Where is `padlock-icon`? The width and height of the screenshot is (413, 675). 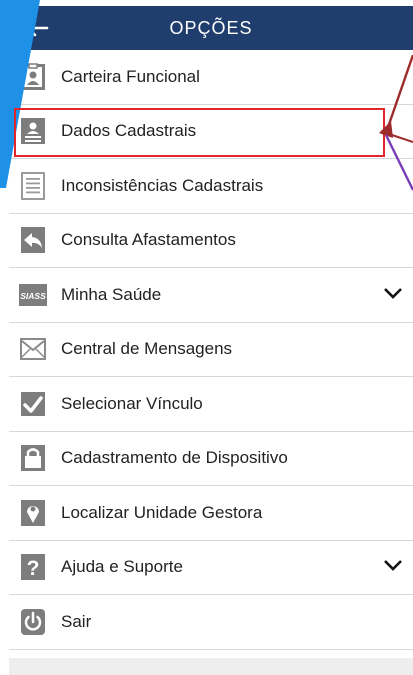
padlock-icon is located at coordinates (33, 458).